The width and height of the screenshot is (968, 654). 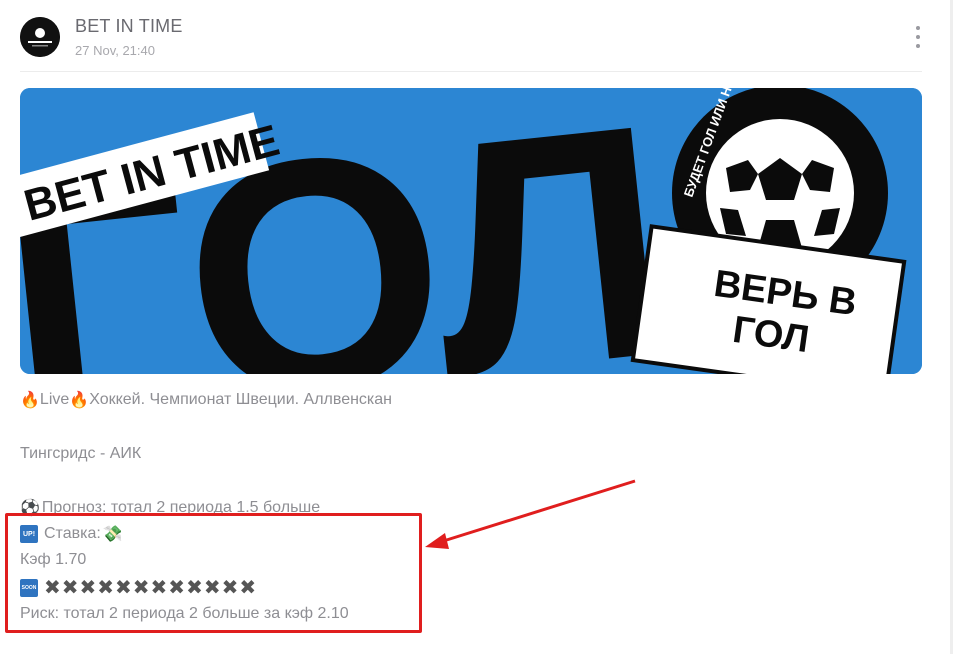 I want to click on league-text: Хоккей. Чемпионат Швеции. Аллвенскан, so click(x=241, y=399).